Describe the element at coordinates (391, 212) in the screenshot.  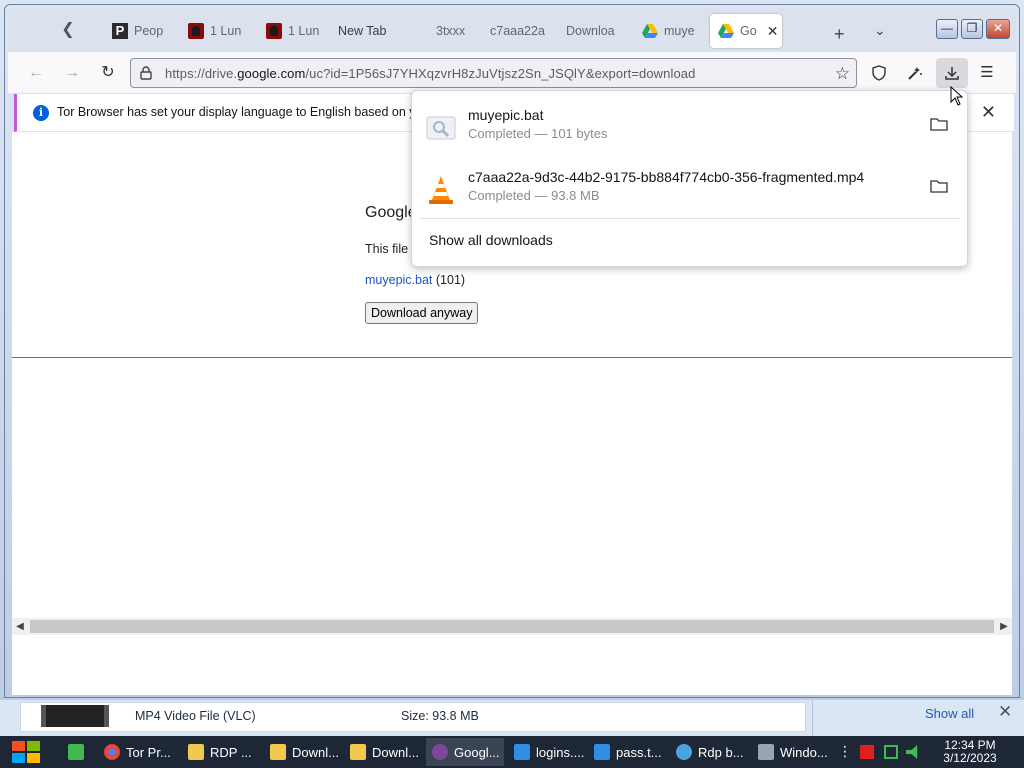
I see `page-title: Google` at that location.